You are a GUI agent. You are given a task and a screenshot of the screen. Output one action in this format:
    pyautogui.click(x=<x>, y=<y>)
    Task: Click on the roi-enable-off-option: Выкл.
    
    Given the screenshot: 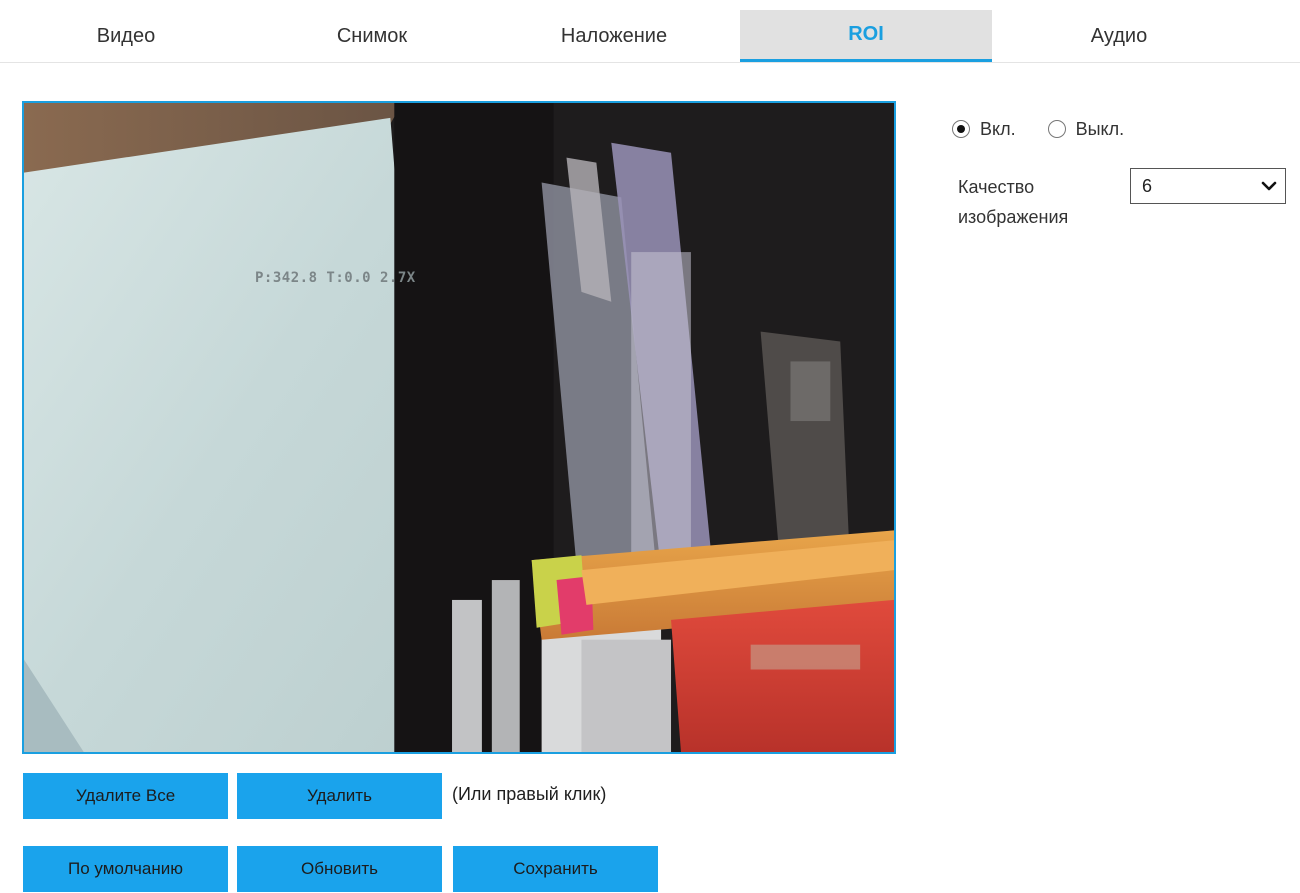 What is the action you would take?
    pyautogui.click(x=1086, y=129)
    